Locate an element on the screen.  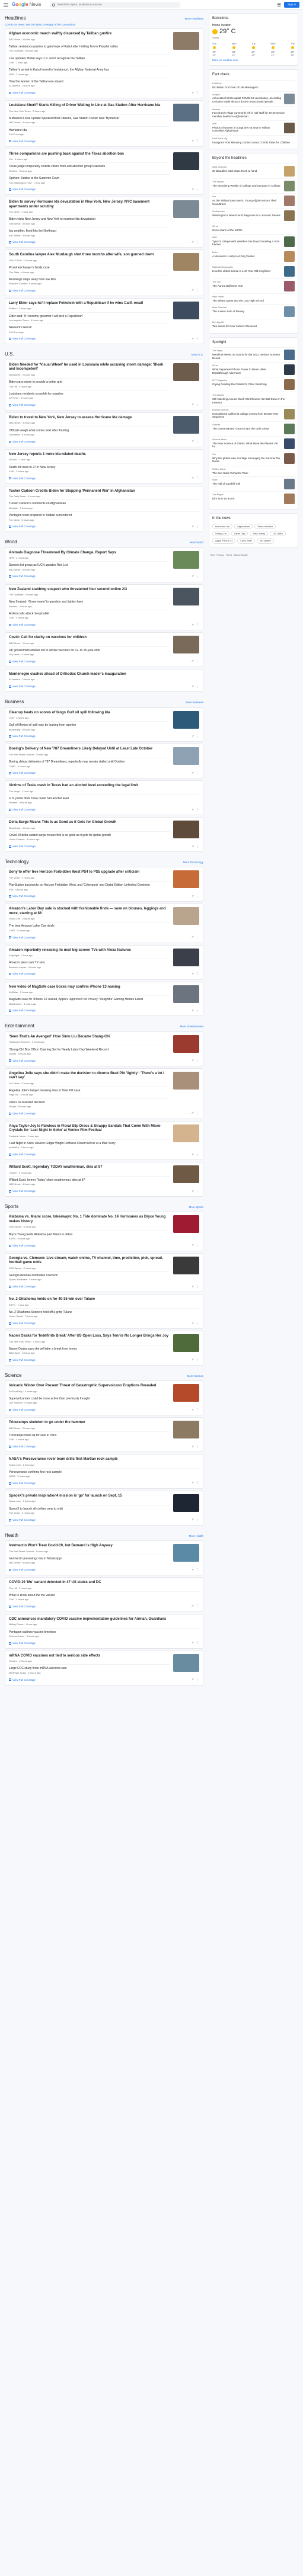
story-source: Military Times is located at coordinates (16, 1625).